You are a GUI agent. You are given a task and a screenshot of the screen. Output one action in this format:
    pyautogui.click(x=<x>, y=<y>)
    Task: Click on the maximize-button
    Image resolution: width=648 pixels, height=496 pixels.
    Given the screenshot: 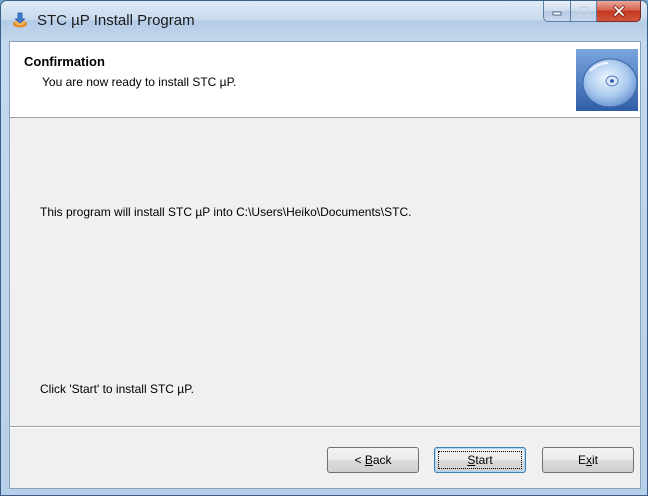 What is the action you would take?
    pyautogui.click(x=584, y=11)
    